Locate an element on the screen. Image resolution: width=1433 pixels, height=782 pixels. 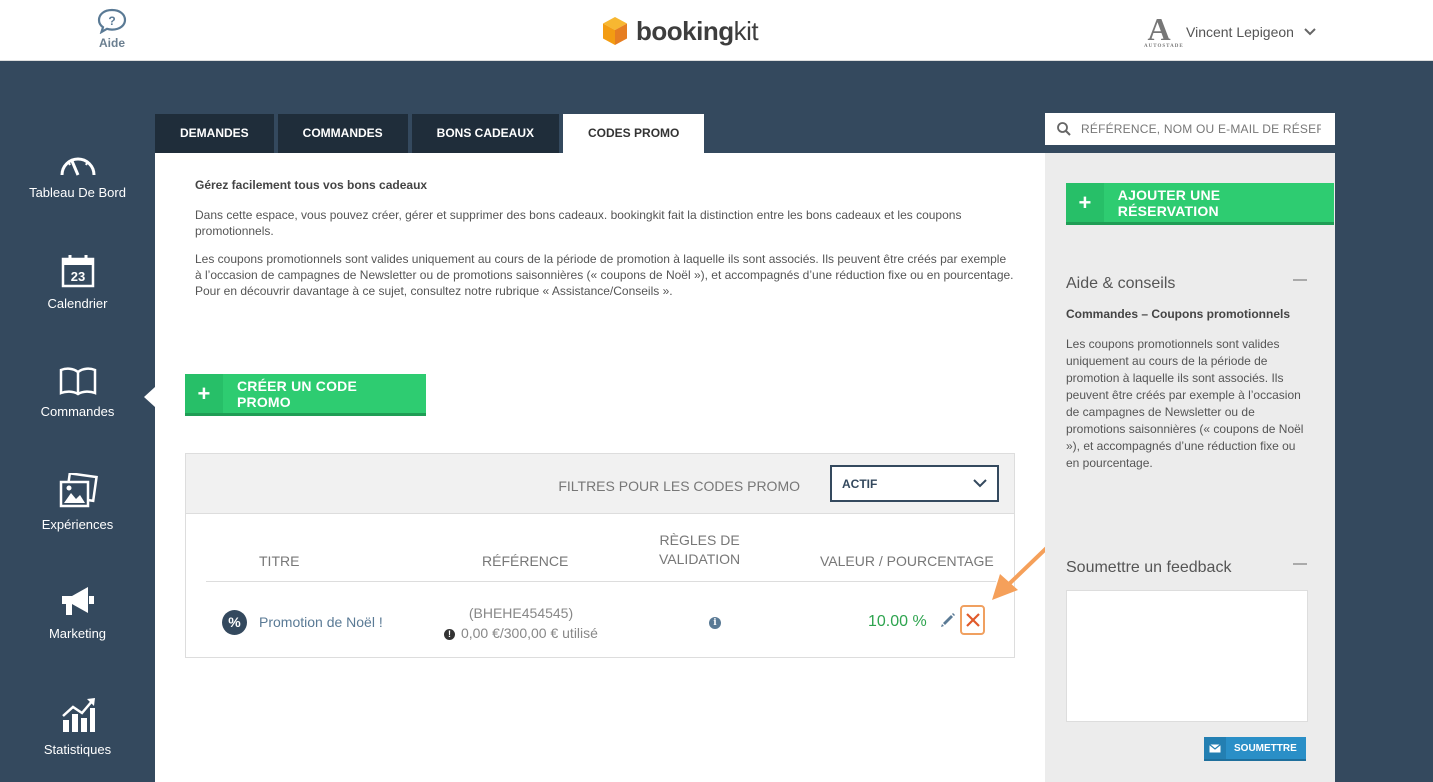
intro-title: Gérez facilement tous vos bons cadeaux is located at coordinates (311, 185).